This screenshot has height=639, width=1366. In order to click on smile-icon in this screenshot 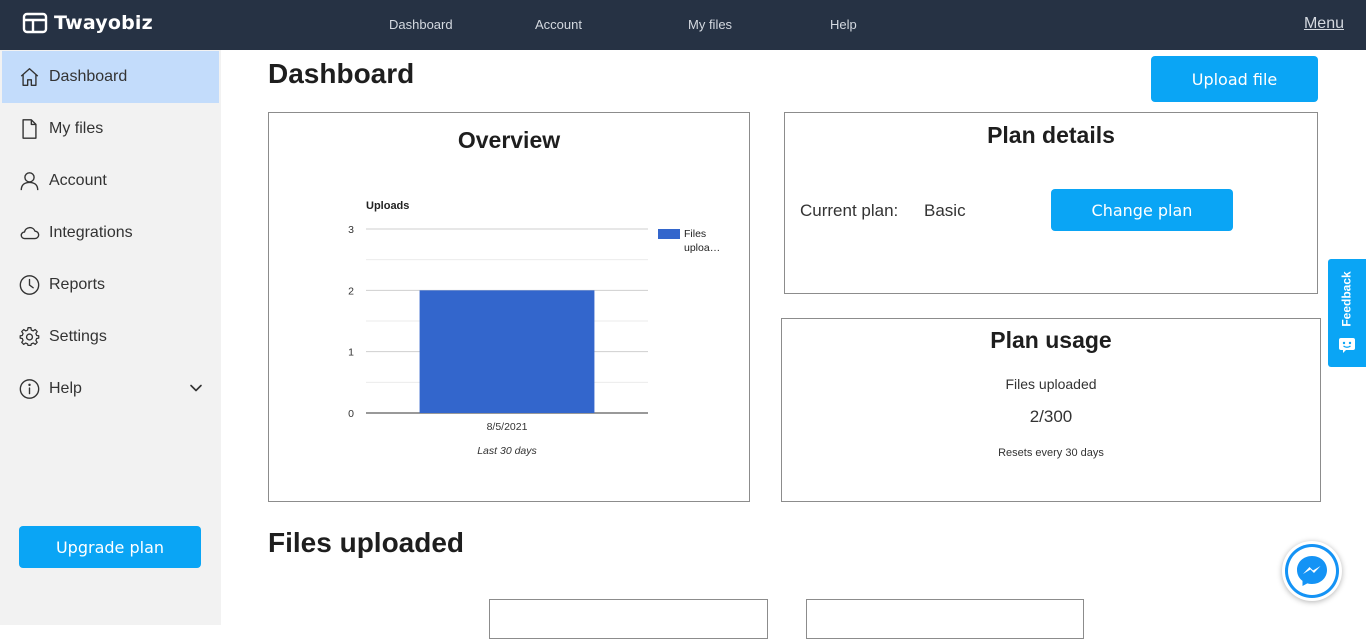, I will do `click(1347, 345)`.